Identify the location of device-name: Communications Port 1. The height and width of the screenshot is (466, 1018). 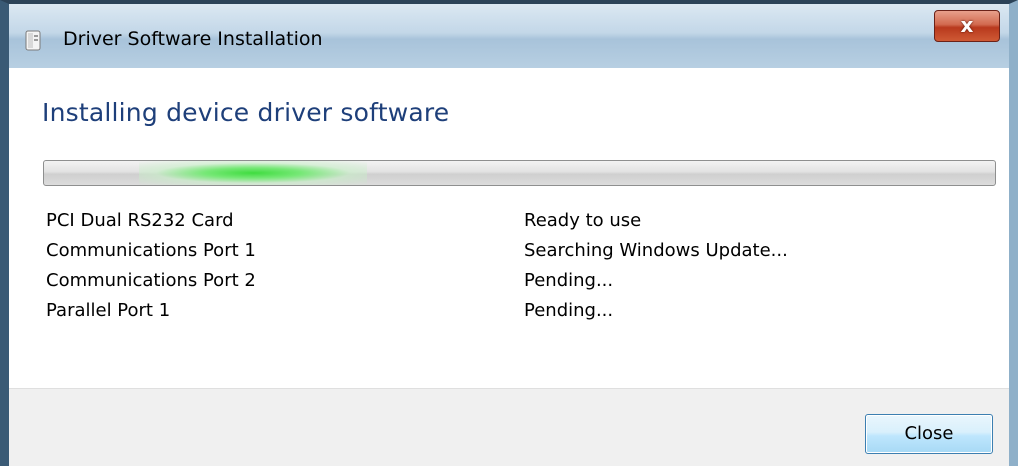
(151, 250).